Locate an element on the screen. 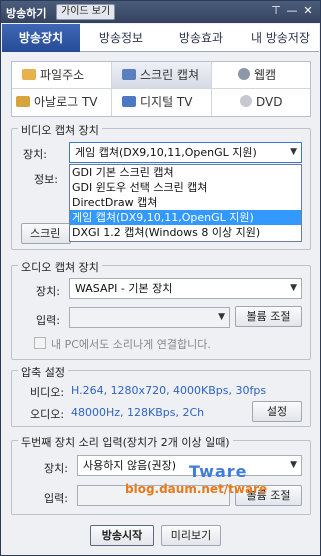 The image size is (321, 556). source-tab-file: 파일주소 is located at coordinates (62, 75).